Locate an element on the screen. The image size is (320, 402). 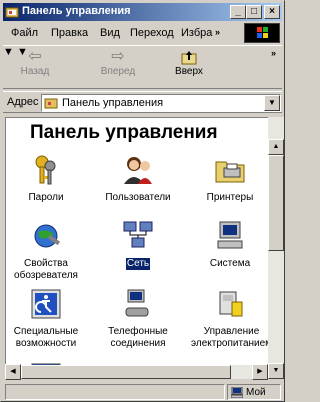
item-label: Телефонные соединения is located at coordinates (138, 337).